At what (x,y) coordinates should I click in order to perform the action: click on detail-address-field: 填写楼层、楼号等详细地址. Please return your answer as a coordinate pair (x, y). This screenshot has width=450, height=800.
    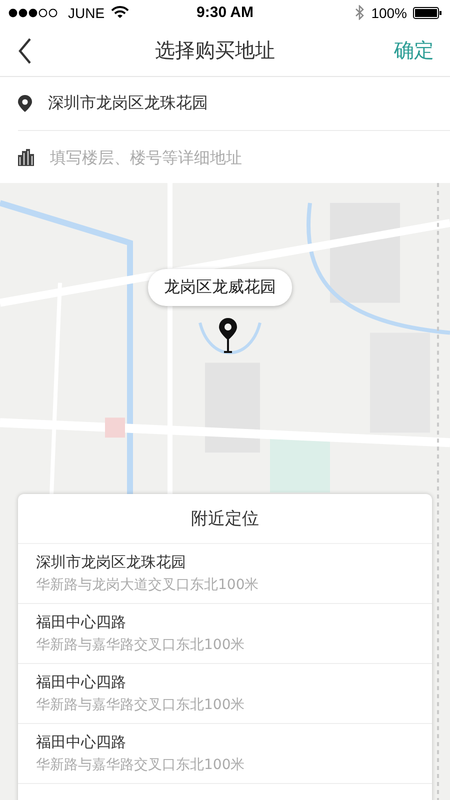
    Looking at the image, I should click on (242, 157).